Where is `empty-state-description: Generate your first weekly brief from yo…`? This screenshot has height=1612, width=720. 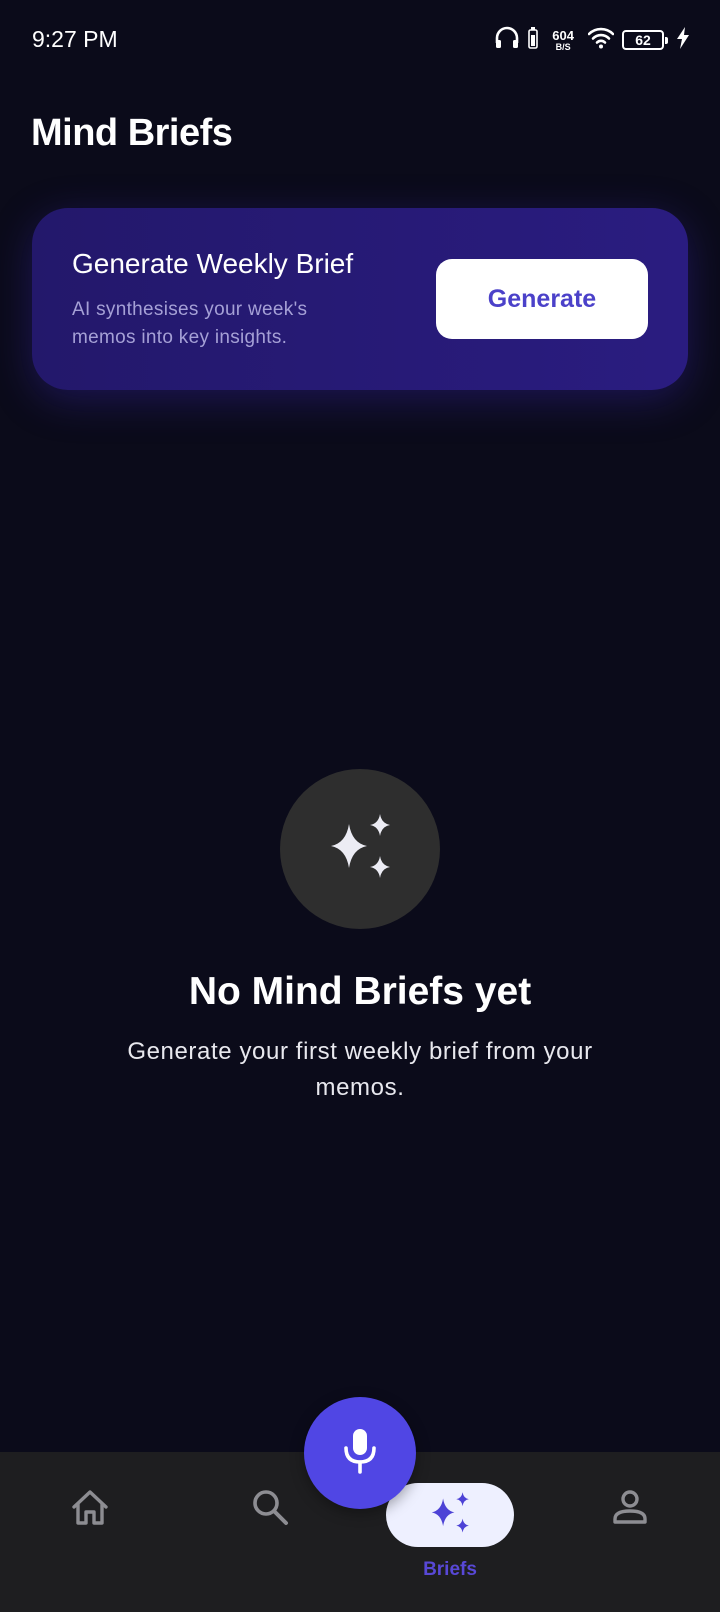
empty-state-description: Generate your first weekly brief from yo… is located at coordinates (360, 1069).